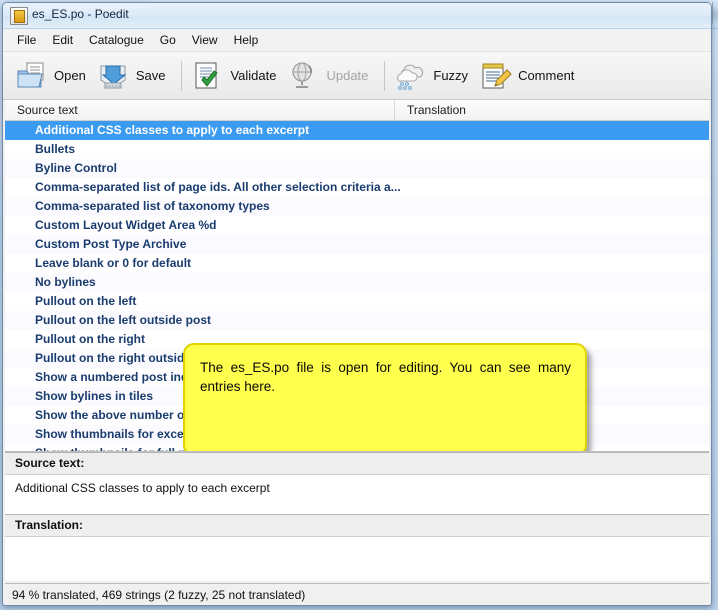 Image resolution: width=718 pixels, height=610 pixels. What do you see at coordinates (357, 463) in the screenshot?
I see `source-text-label: Source text:` at bounding box center [357, 463].